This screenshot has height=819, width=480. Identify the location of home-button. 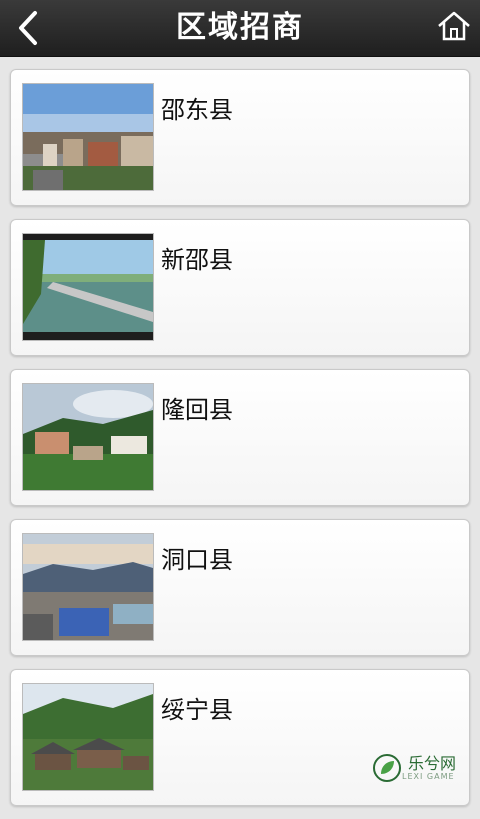
(454, 26).